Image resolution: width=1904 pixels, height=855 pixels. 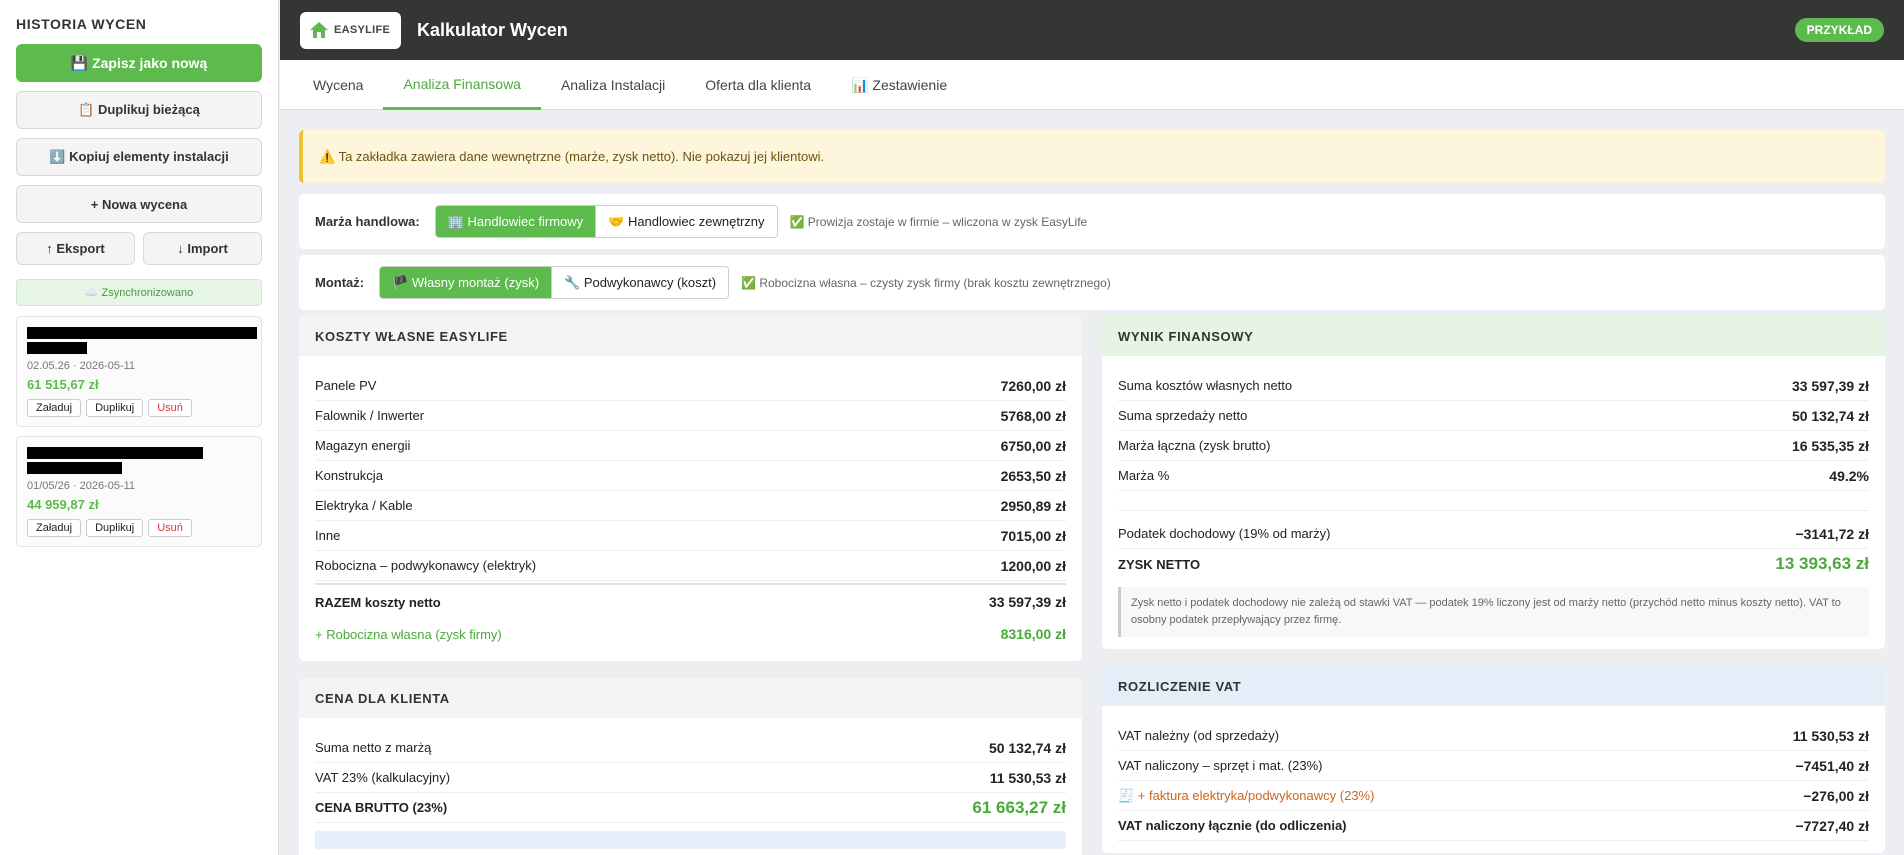 I want to click on external-salesman-option: 🤝 Handlowiec zewnętrzny, so click(x=686, y=221).